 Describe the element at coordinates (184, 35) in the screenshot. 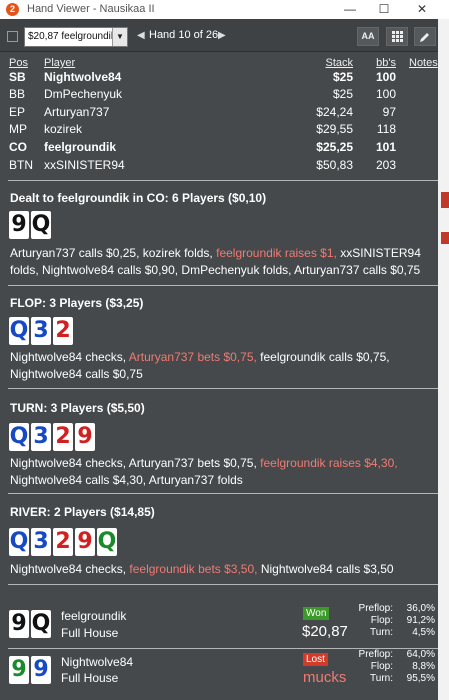

I see `hand-counter: Hand 10 of 26` at that location.